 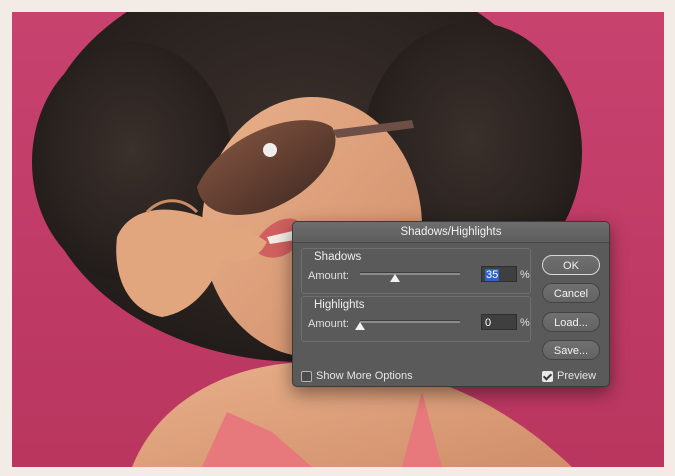 I want to click on highlights-percent-unit: %, so click(x=525, y=323).